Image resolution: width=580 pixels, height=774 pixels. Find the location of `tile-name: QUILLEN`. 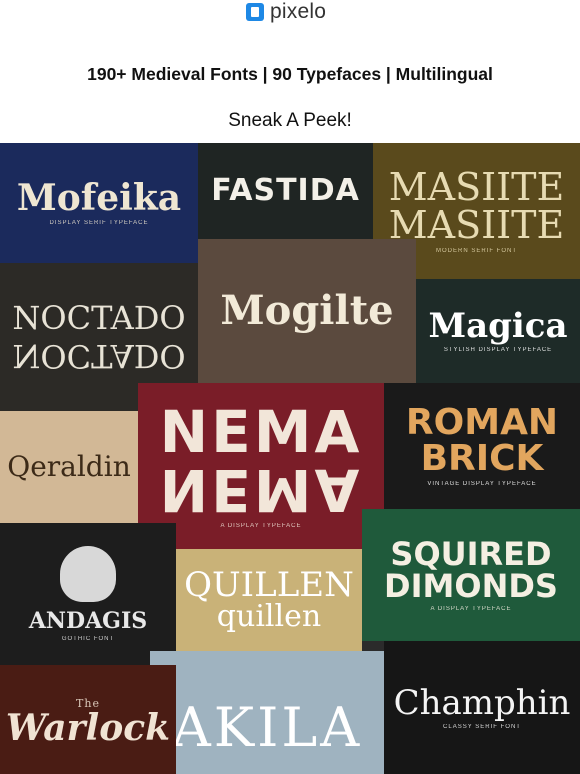

tile-name: QUILLEN is located at coordinates (269, 585).